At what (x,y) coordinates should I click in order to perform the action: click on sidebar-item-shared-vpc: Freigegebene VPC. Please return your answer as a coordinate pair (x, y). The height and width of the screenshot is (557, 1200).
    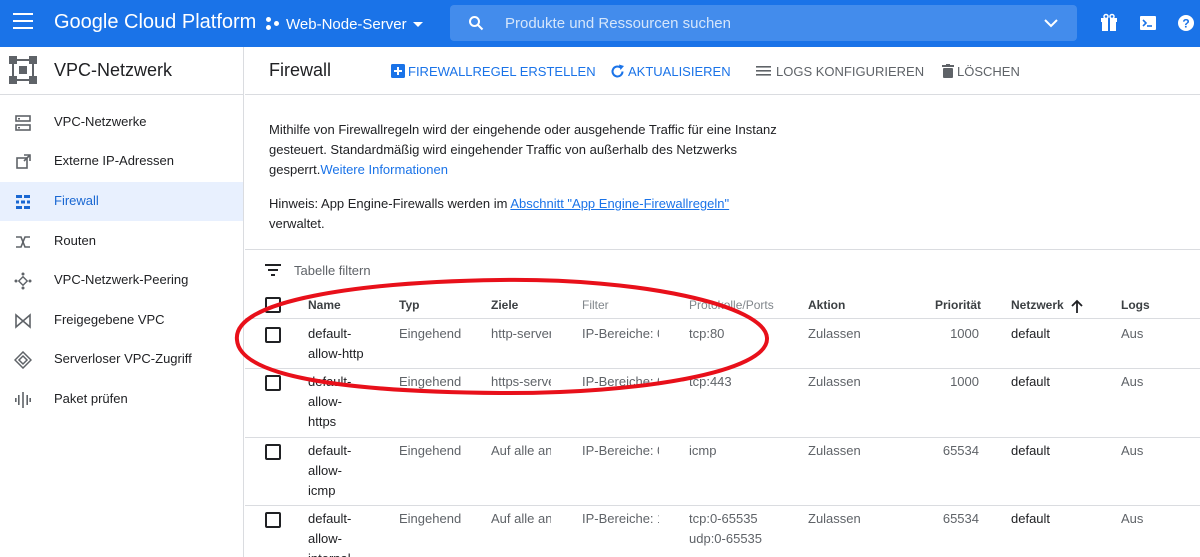
    Looking at the image, I should click on (121, 320).